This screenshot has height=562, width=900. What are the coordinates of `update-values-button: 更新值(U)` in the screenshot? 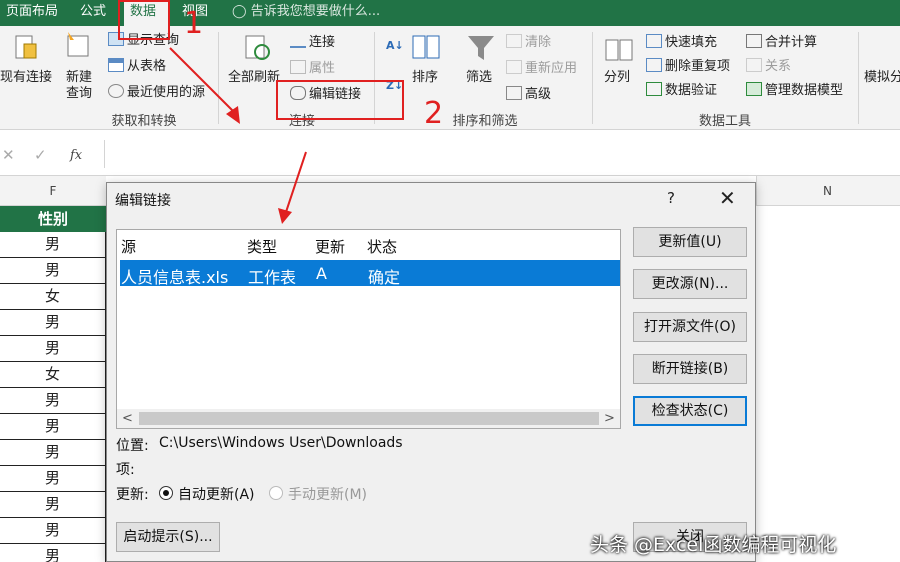 It's located at (690, 242).